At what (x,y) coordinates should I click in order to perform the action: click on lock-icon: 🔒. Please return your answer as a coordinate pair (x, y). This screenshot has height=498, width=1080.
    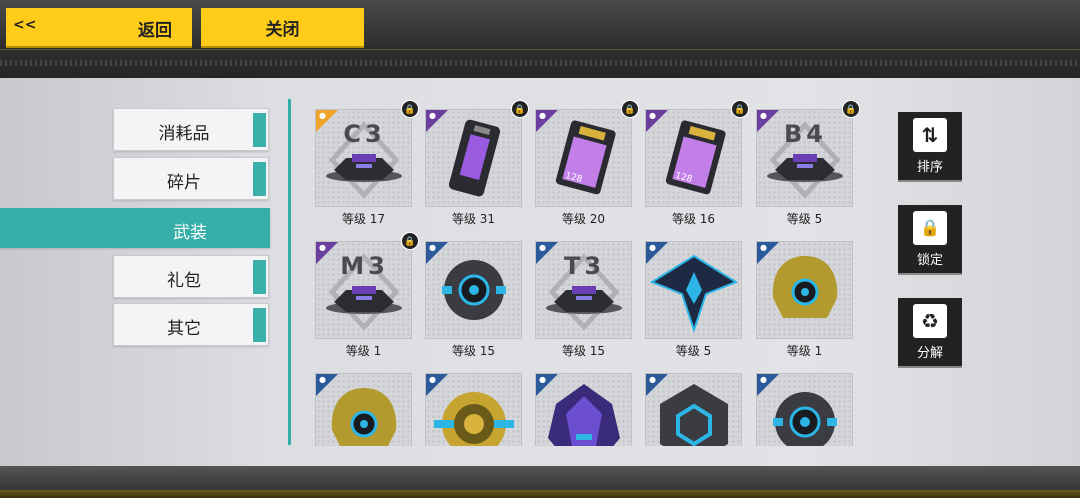
    Looking at the image, I should click on (930, 228).